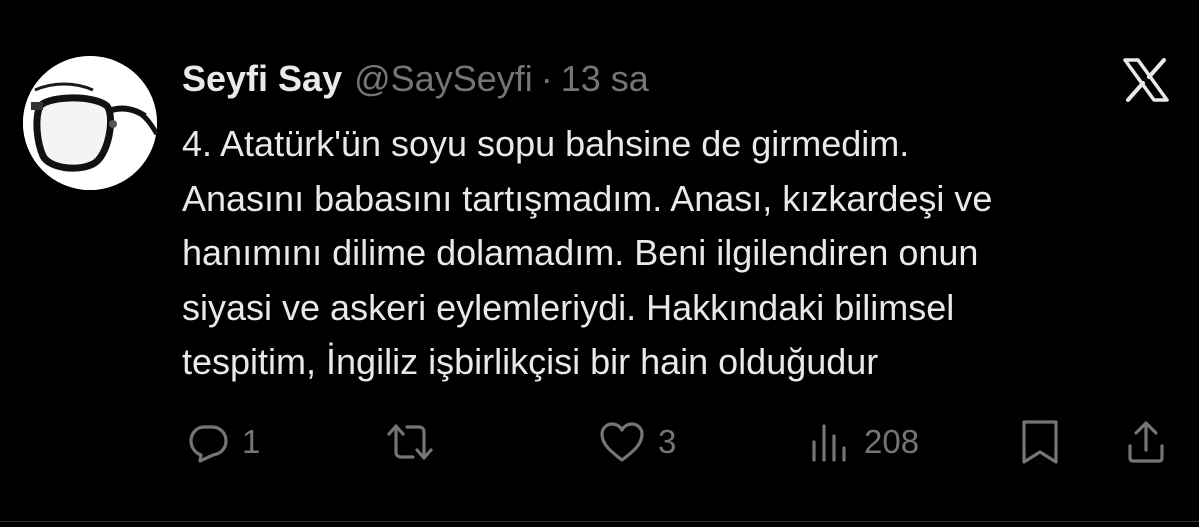 The image size is (1199, 527). Describe the element at coordinates (599, 521) in the screenshot. I see `divider` at that location.